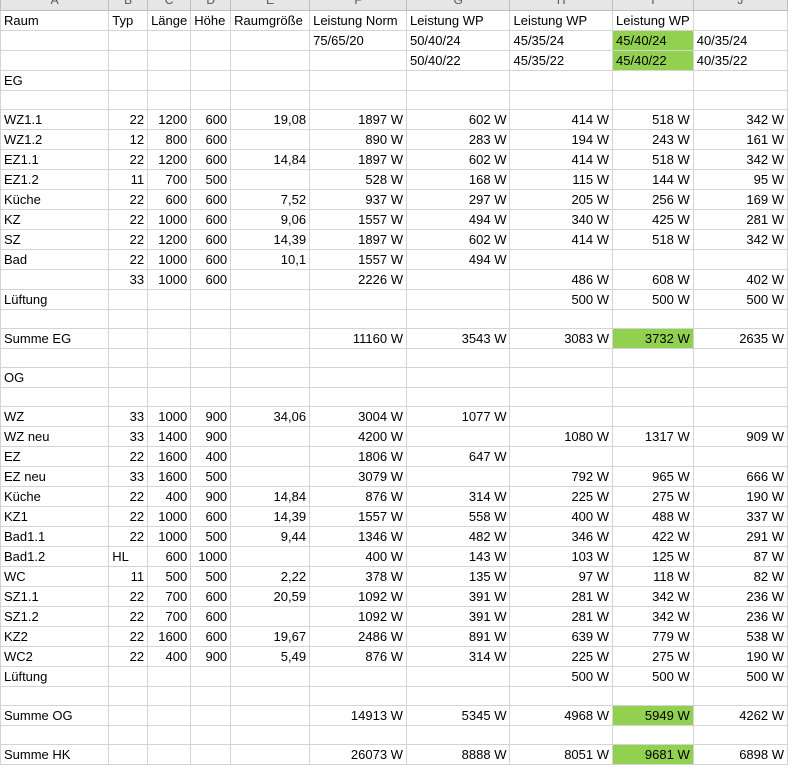  Describe the element at coordinates (270, 100) in the screenshot. I see `cell-e5` at that location.